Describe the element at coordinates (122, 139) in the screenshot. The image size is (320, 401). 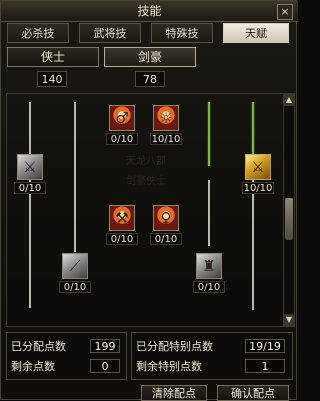
I see `fire-monk-count: 0/10` at that location.